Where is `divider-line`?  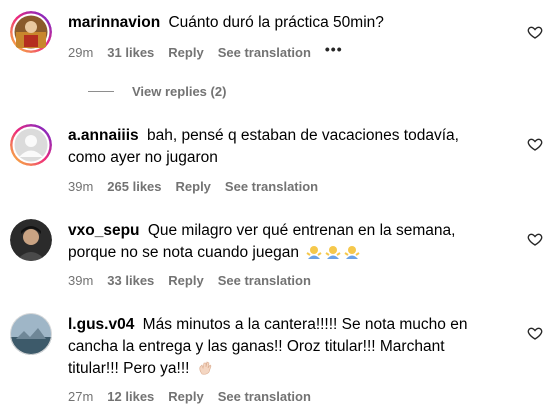
divider-line is located at coordinates (101, 91).